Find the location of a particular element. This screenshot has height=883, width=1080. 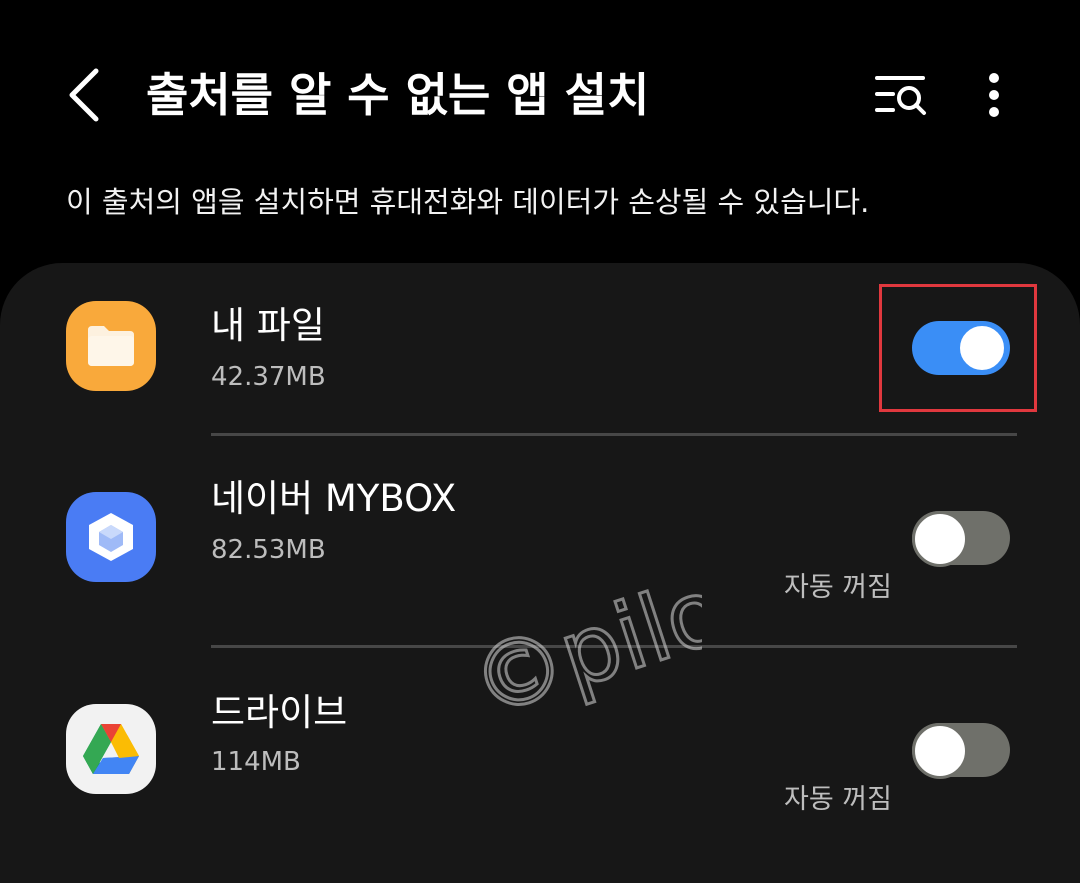

app-name: 네이버 MYBOX is located at coordinates (334, 498).